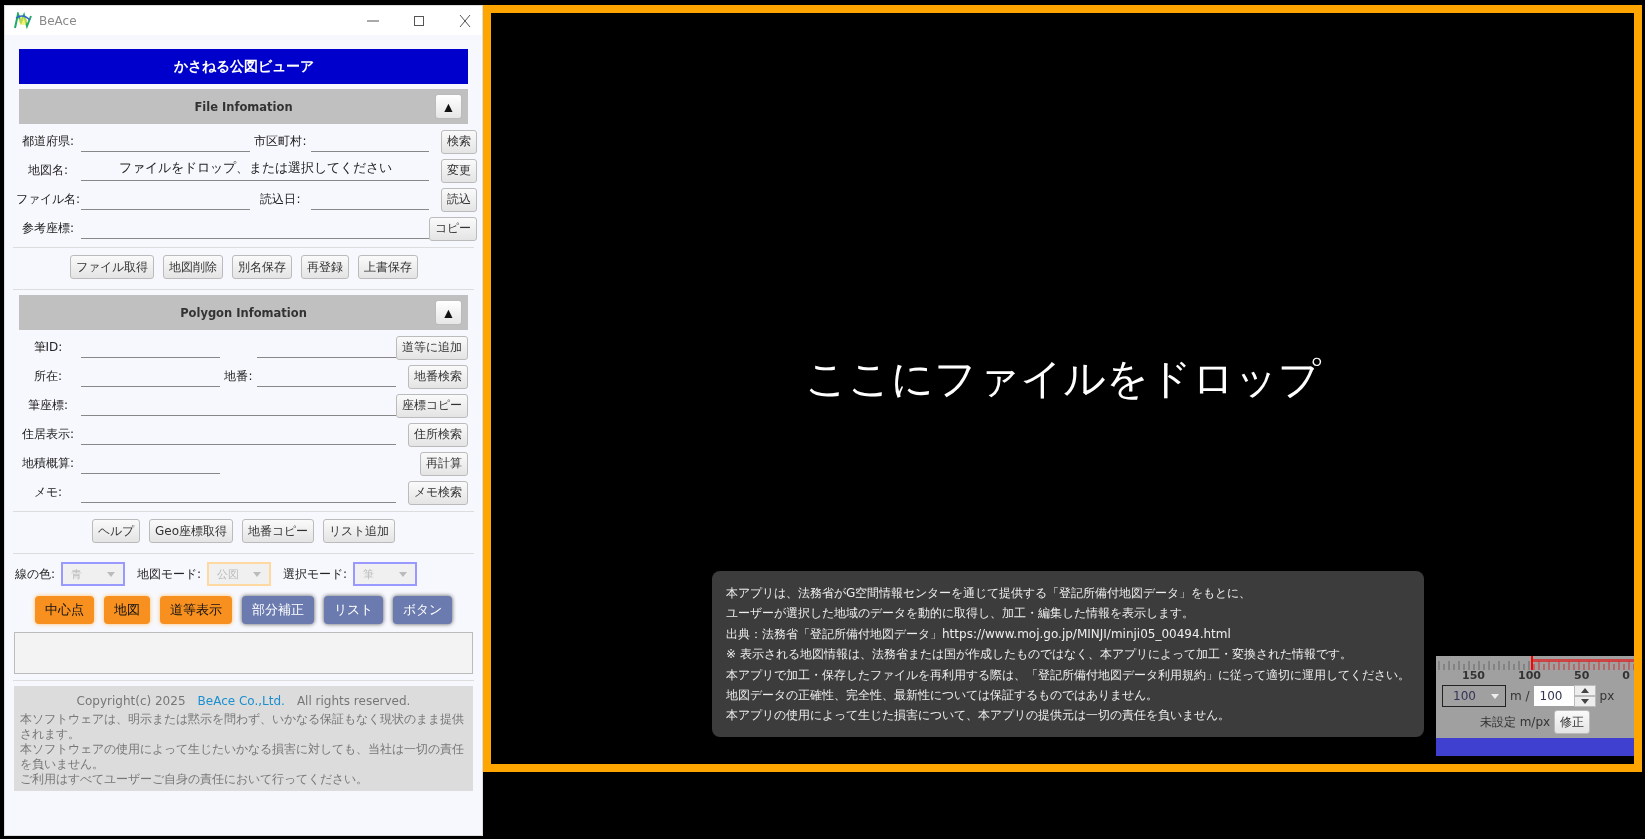 The image size is (1645, 839). I want to click on field-label: 筆座標:, so click(47, 405).